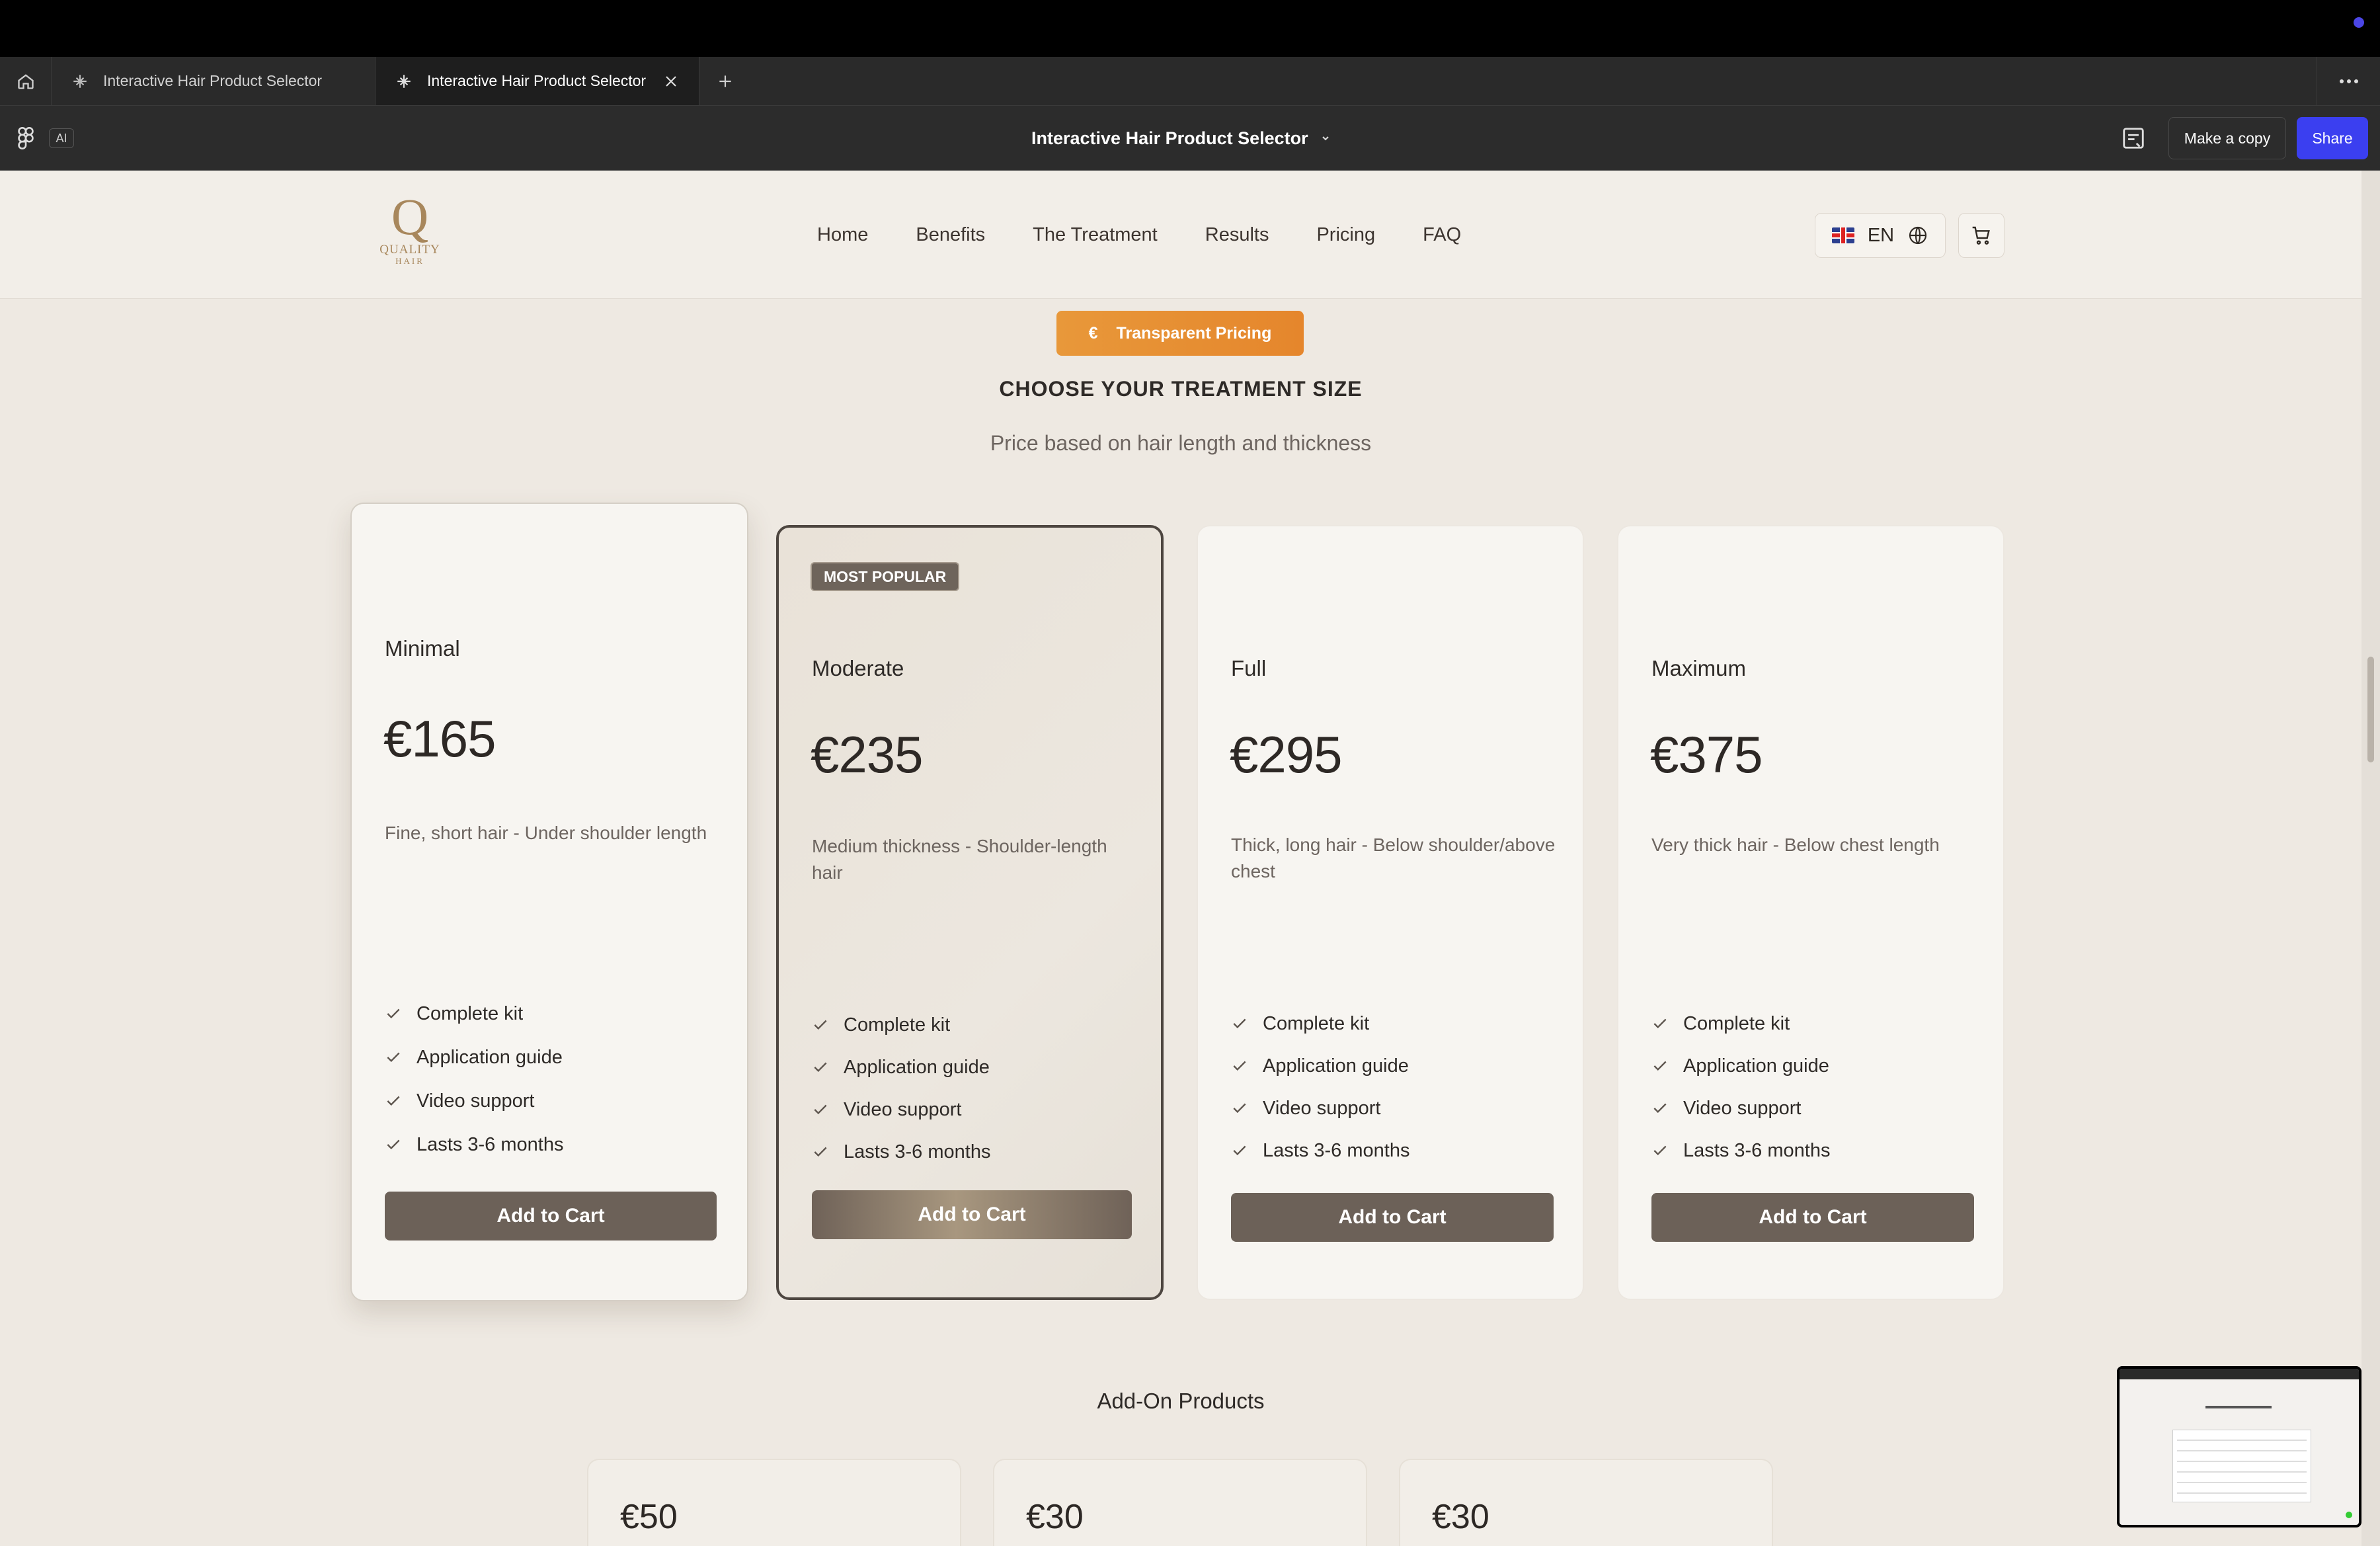  I want to click on vertical-scrollbar, so click(2370, 858).